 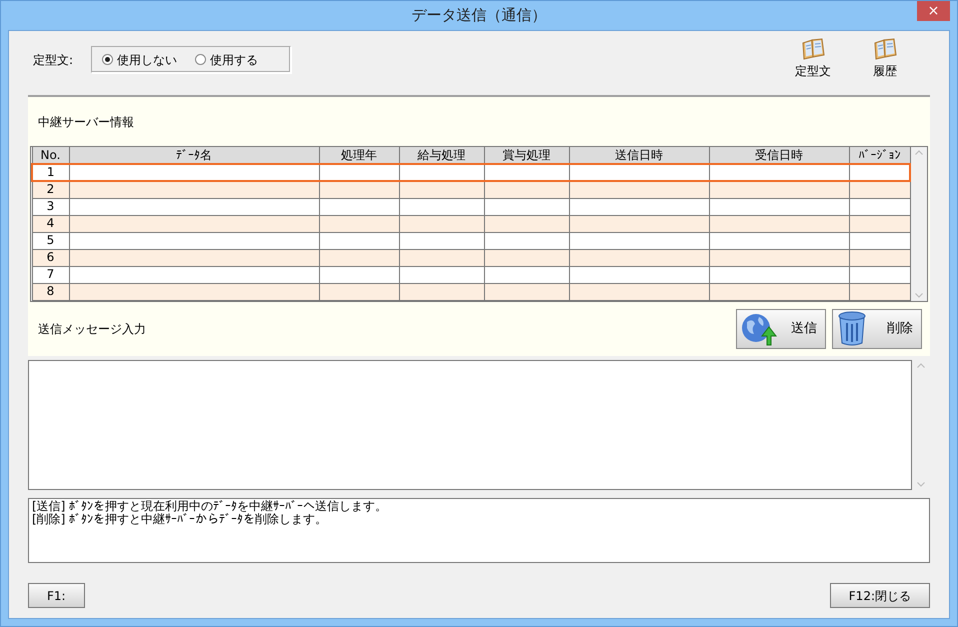 I want to click on section-title: 送信メッセージ入力, so click(x=92, y=329).